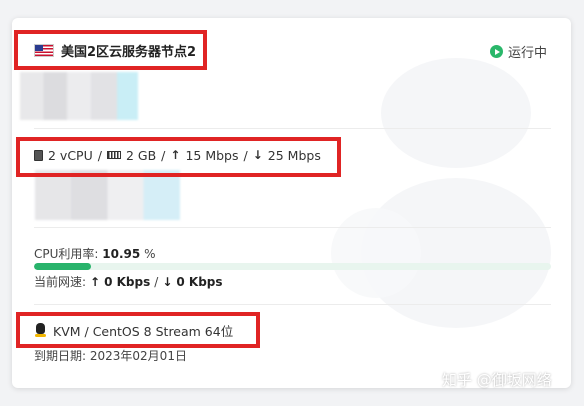 This screenshot has width=584, height=406. What do you see at coordinates (66, 254) in the screenshot?
I see `cpu-usage-title: CPU利用率:` at bounding box center [66, 254].